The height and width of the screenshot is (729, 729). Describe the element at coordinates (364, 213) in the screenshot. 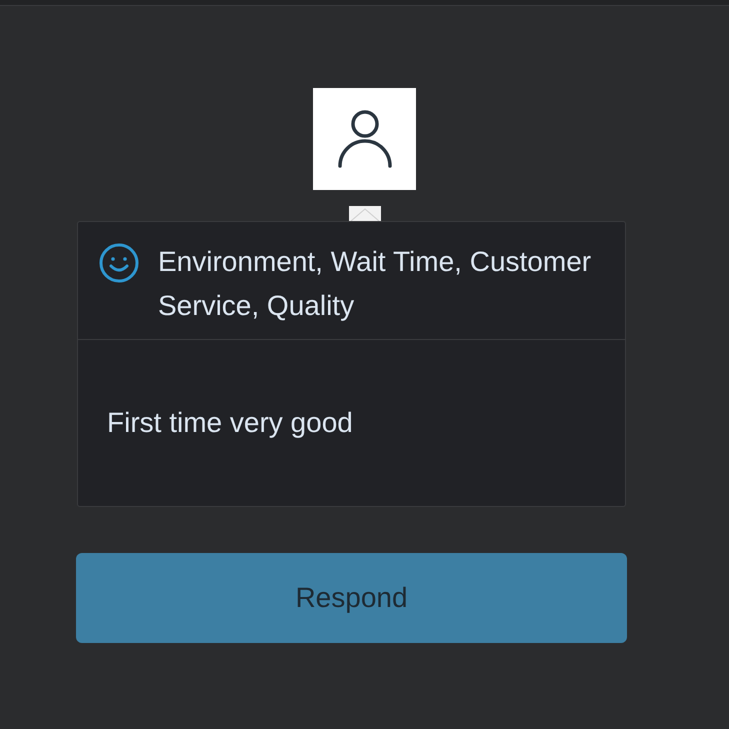

I see `pointer-tab-icon` at that location.